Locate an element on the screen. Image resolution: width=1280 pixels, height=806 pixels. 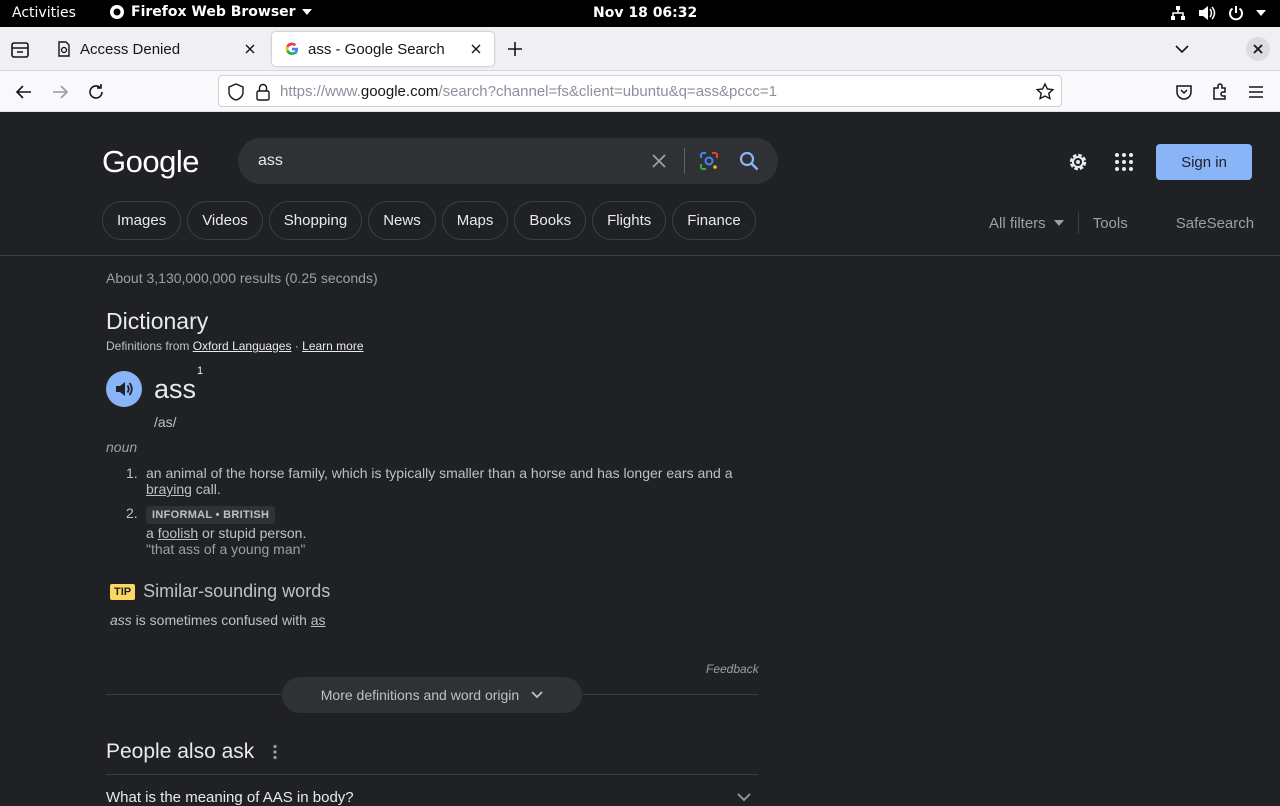
google-lens-icon is located at coordinates (709, 161).